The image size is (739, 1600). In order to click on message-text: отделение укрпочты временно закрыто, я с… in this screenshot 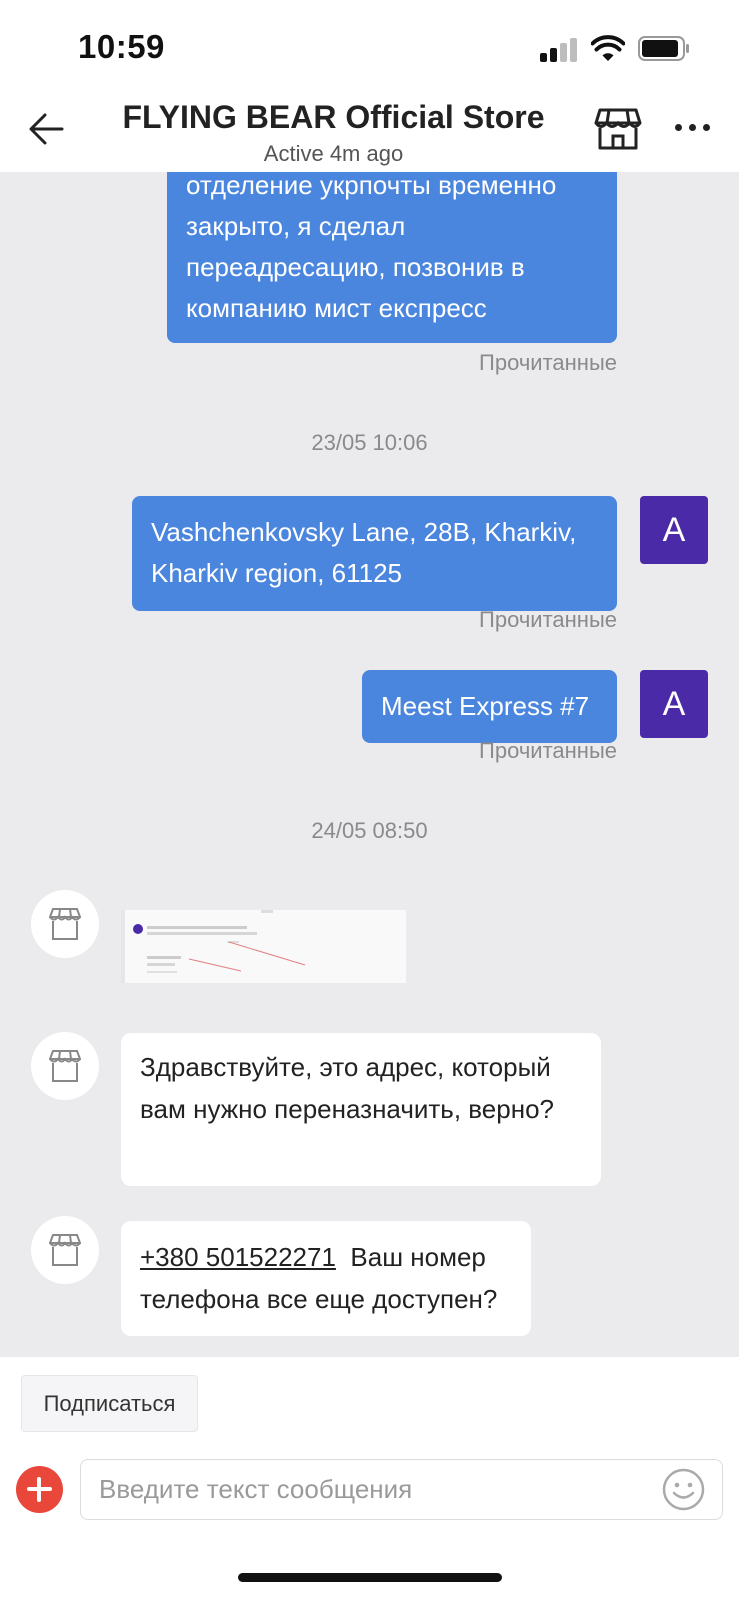, I will do `click(371, 247)`.